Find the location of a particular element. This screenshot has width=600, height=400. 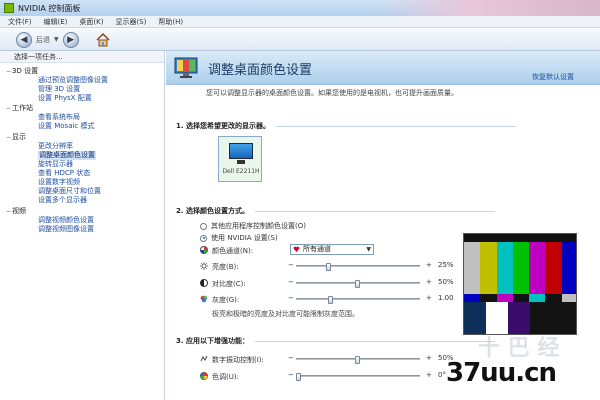

hue-value: 0° is located at coordinates (442, 375).